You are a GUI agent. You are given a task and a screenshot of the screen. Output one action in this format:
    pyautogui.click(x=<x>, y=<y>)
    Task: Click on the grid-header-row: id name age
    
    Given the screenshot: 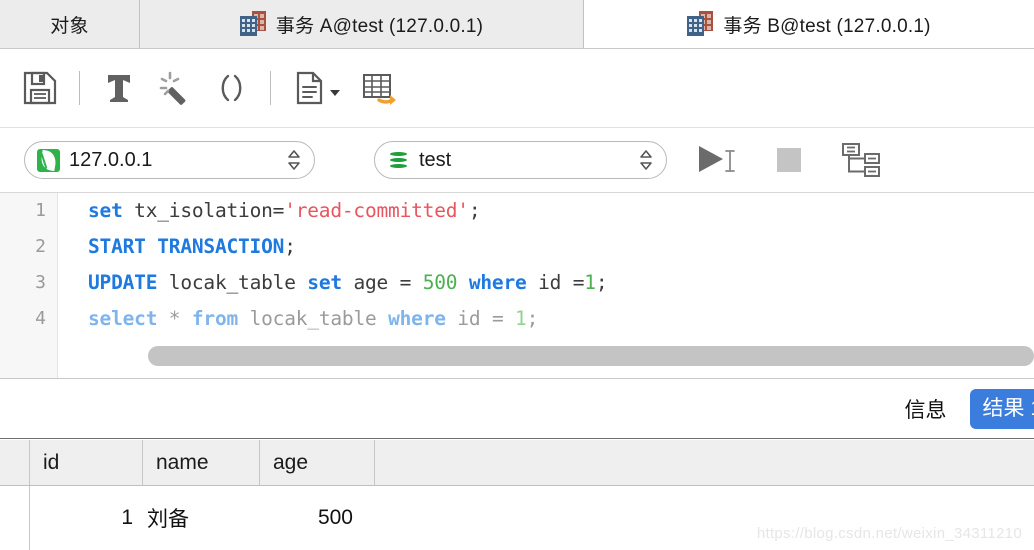 What is the action you would take?
    pyautogui.click(x=517, y=463)
    